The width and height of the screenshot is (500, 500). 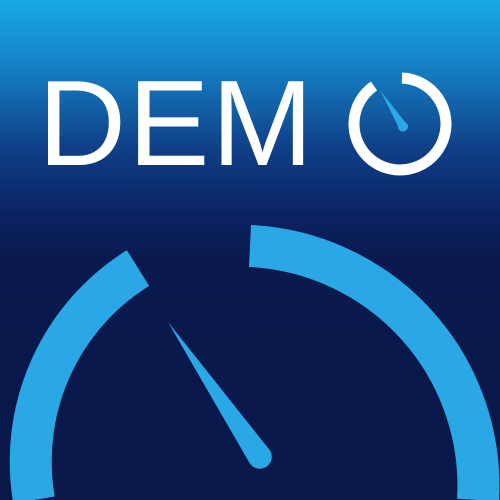 What do you see at coordinates (79, 375) in the screenshot?
I see `gauge-arc-left` at bounding box center [79, 375].